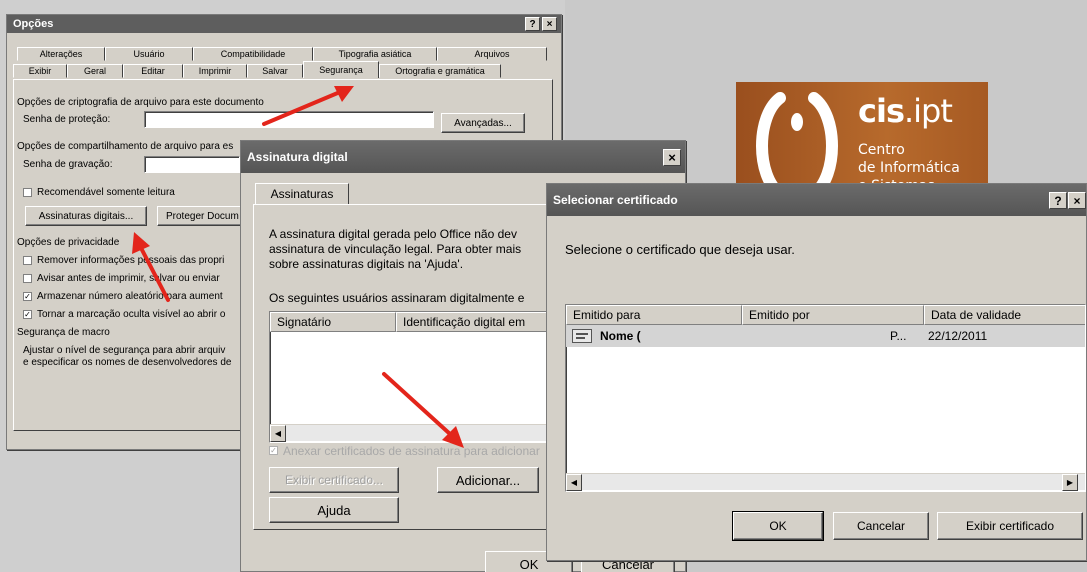 The height and width of the screenshot is (572, 1087). Describe the element at coordinates (1010, 526) in the screenshot. I see `view-certificate-button: Exibir certificado` at that location.